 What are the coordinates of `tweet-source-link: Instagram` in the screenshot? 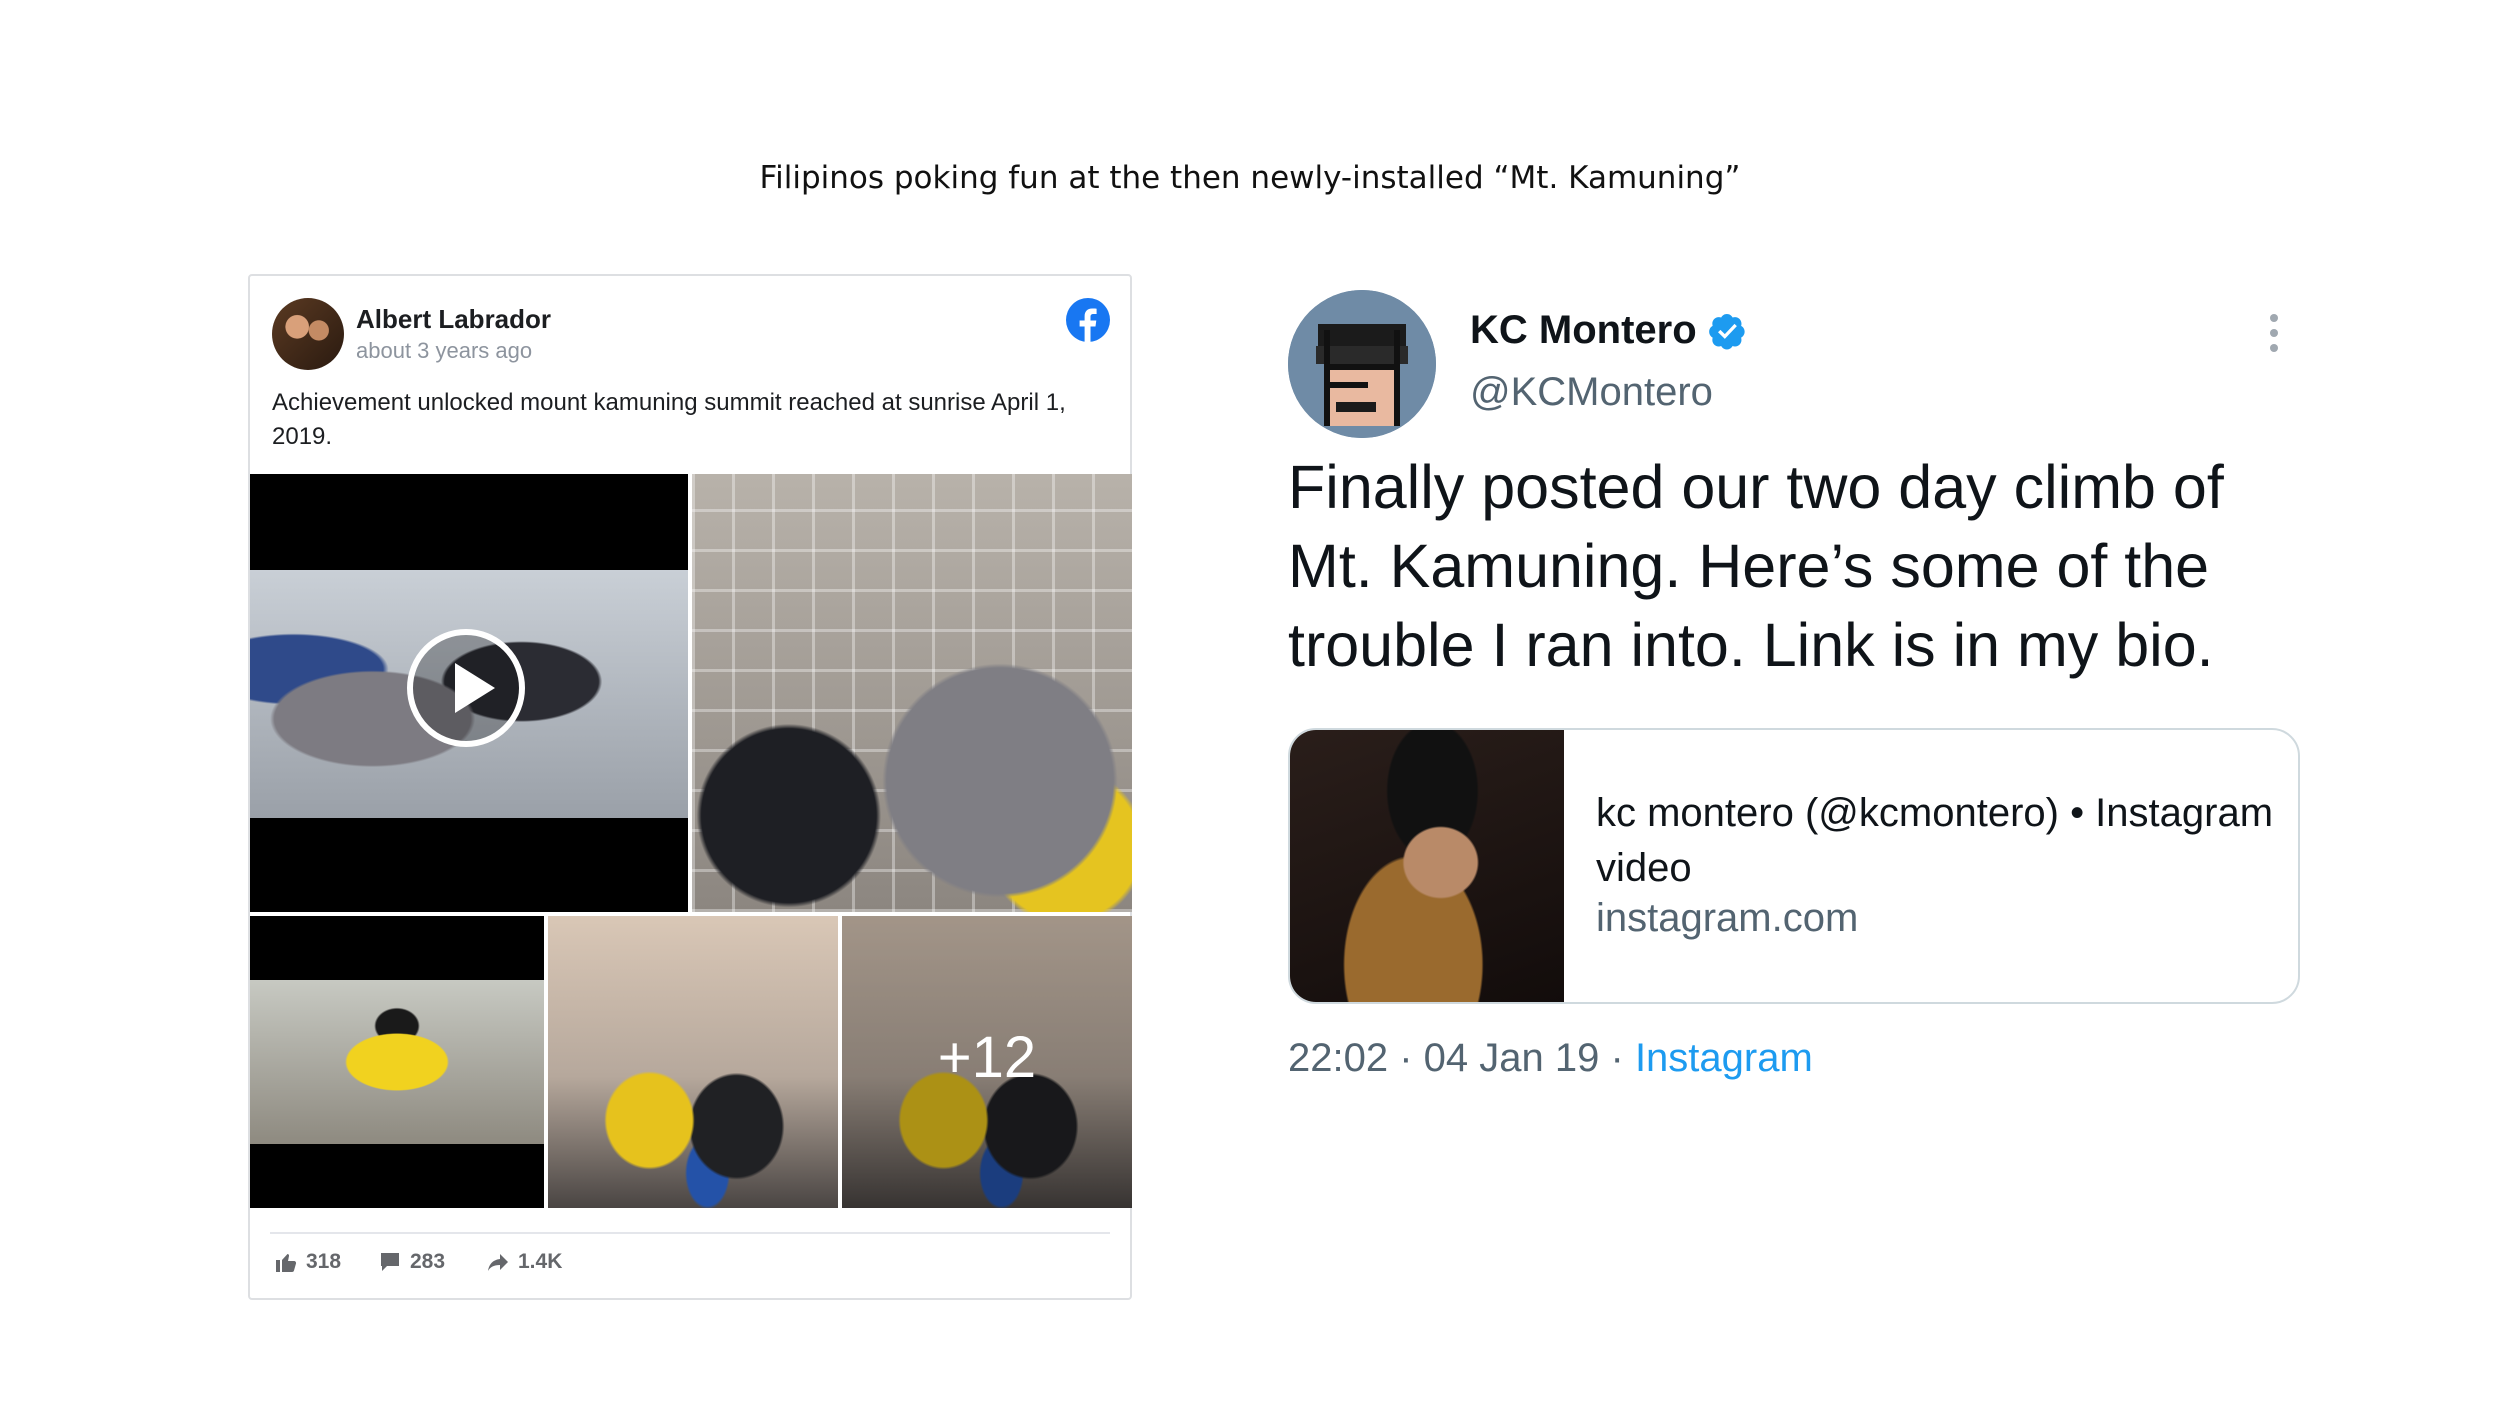 It's located at (1724, 1058).